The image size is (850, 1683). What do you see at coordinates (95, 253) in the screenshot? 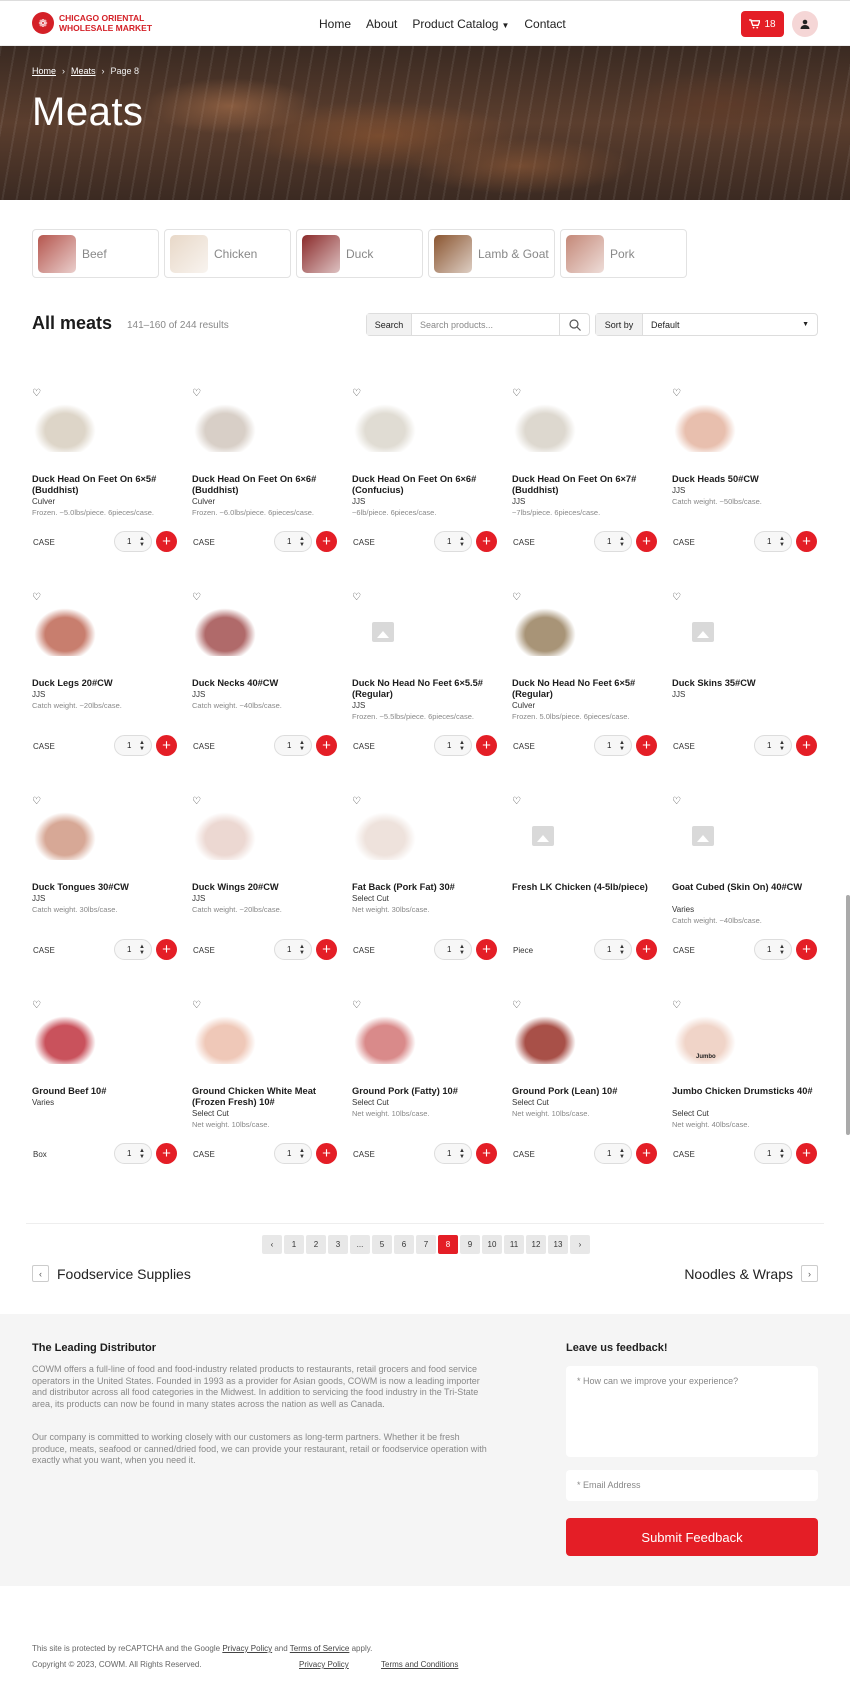
I see `category-tile: Beef` at bounding box center [95, 253].